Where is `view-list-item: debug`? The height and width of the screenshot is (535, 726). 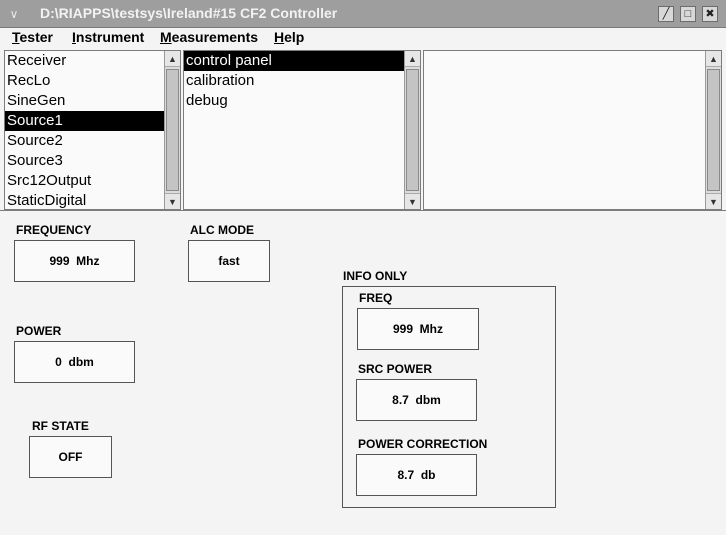
view-list-item: debug is located at coordinates (294, 101).